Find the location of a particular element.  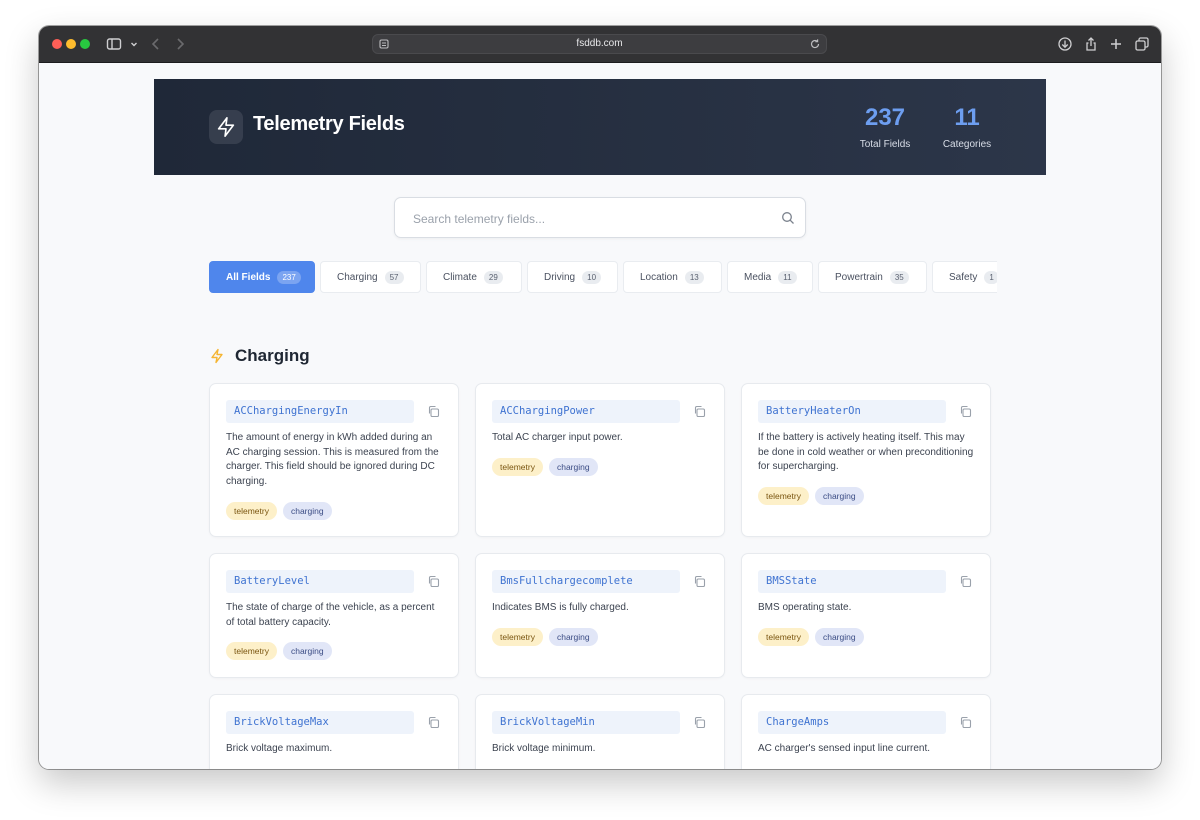

field-name: BatteryHeaterOn is located at coordinates (852, 411).